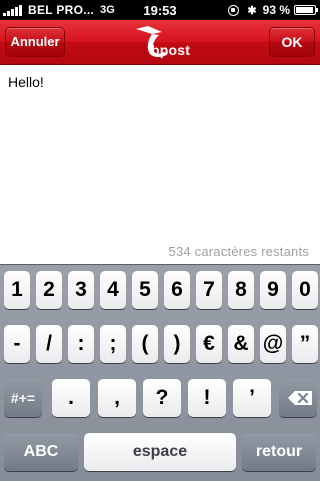  Describe the element at coordinates (160, 293) in the screenshot. I see `keyboard-row-numbers: 1 2 3 4 5 6 7 8 9 0` at that location.